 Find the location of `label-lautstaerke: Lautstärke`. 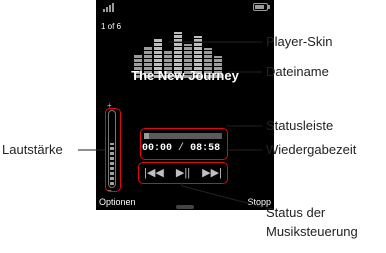

label-lautstaerke: Lautstärke is located at coordinates (32, 149).